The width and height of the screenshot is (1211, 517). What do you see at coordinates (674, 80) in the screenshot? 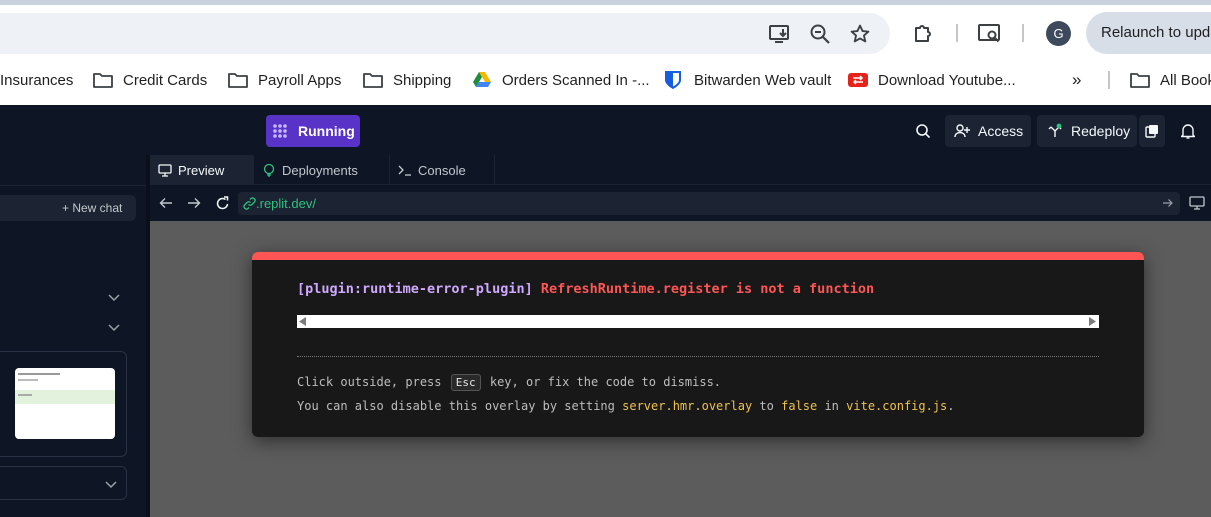
I see `bitwarden-icon` at bounding box center [674, 80].